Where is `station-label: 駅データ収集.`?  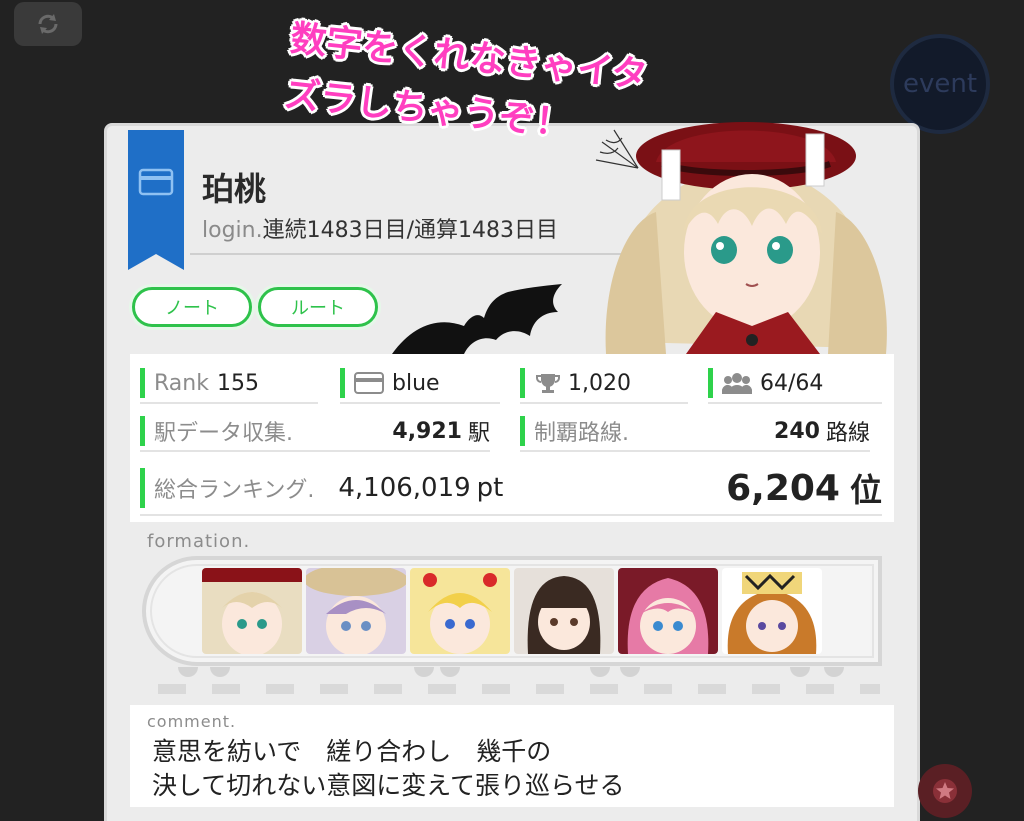 station-label: 駅データ収集. is located at coordinates (223, 433).